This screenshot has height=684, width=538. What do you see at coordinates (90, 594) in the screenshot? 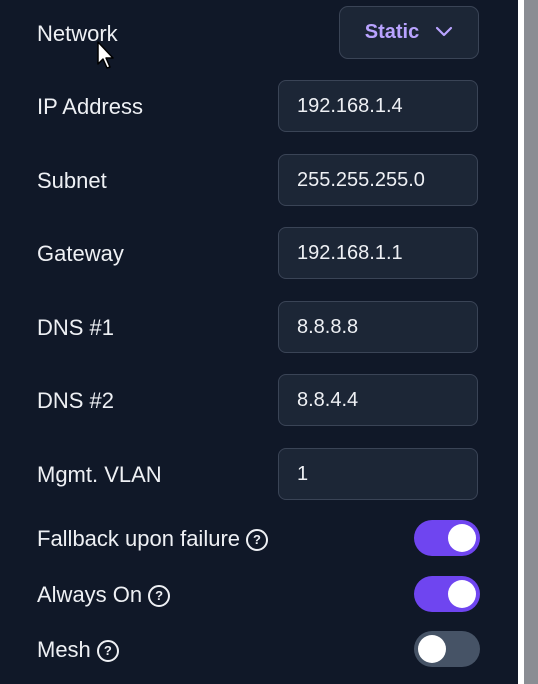
I see `always-on-label: Always On` at bounding box center [90, 594].